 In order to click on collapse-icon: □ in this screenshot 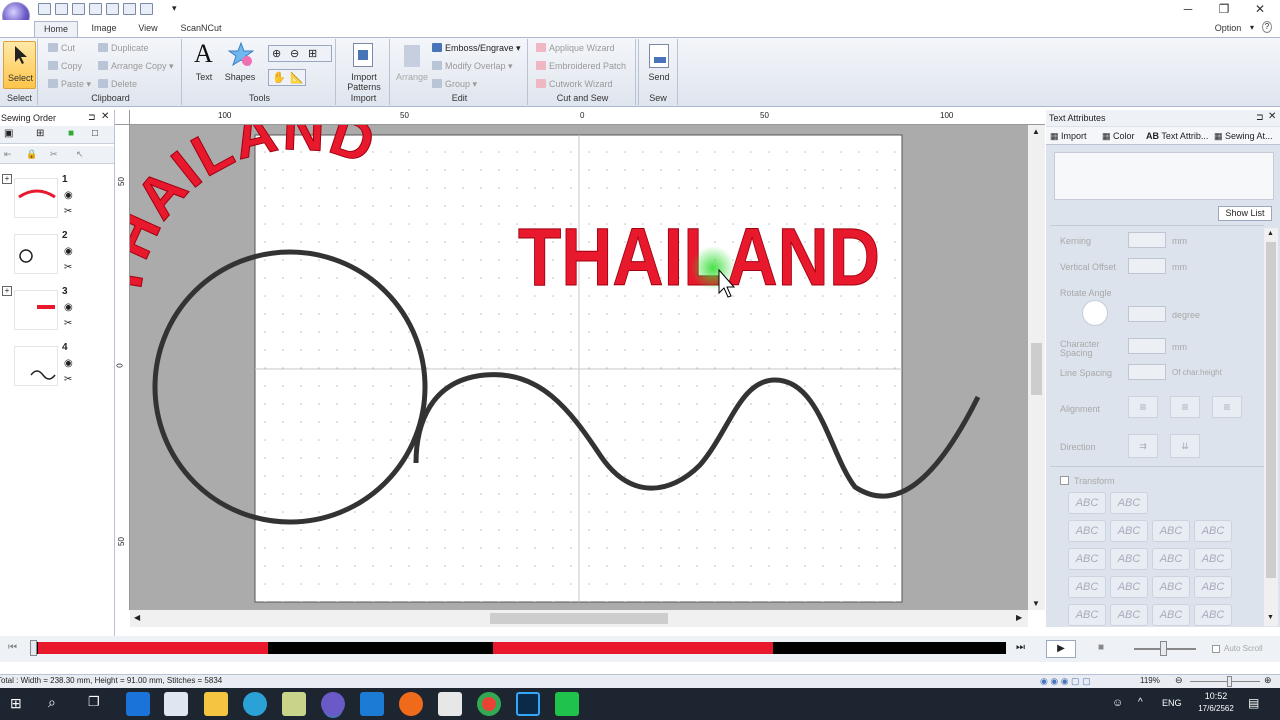, I will do `click(95, 133)`.